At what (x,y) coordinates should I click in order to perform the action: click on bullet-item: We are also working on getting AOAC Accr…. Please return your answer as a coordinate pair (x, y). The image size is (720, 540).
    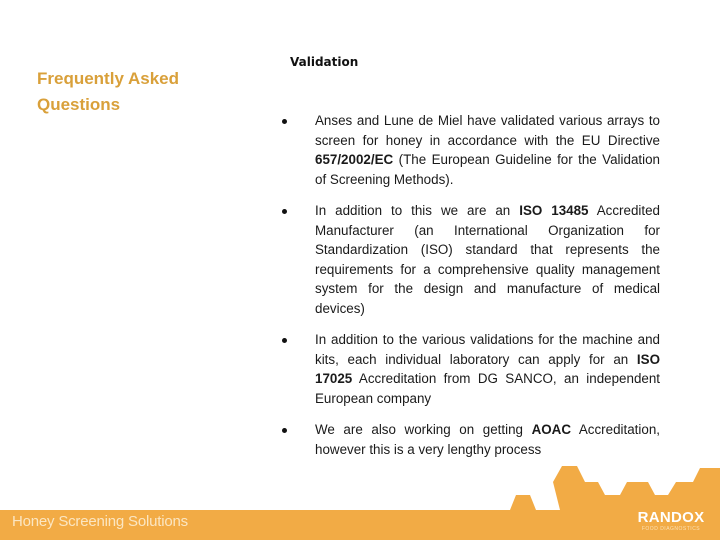
    Looking at the image, I should click on (470, 439).